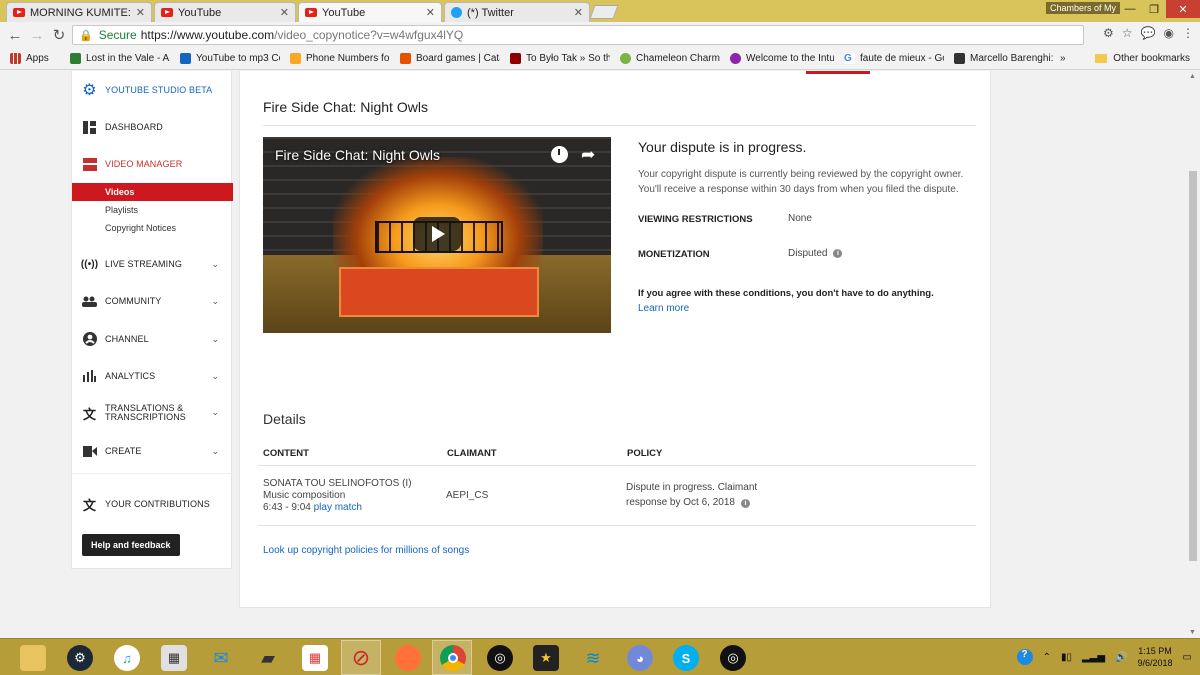  I want to click on details-heading: Details, so click(284, 419).